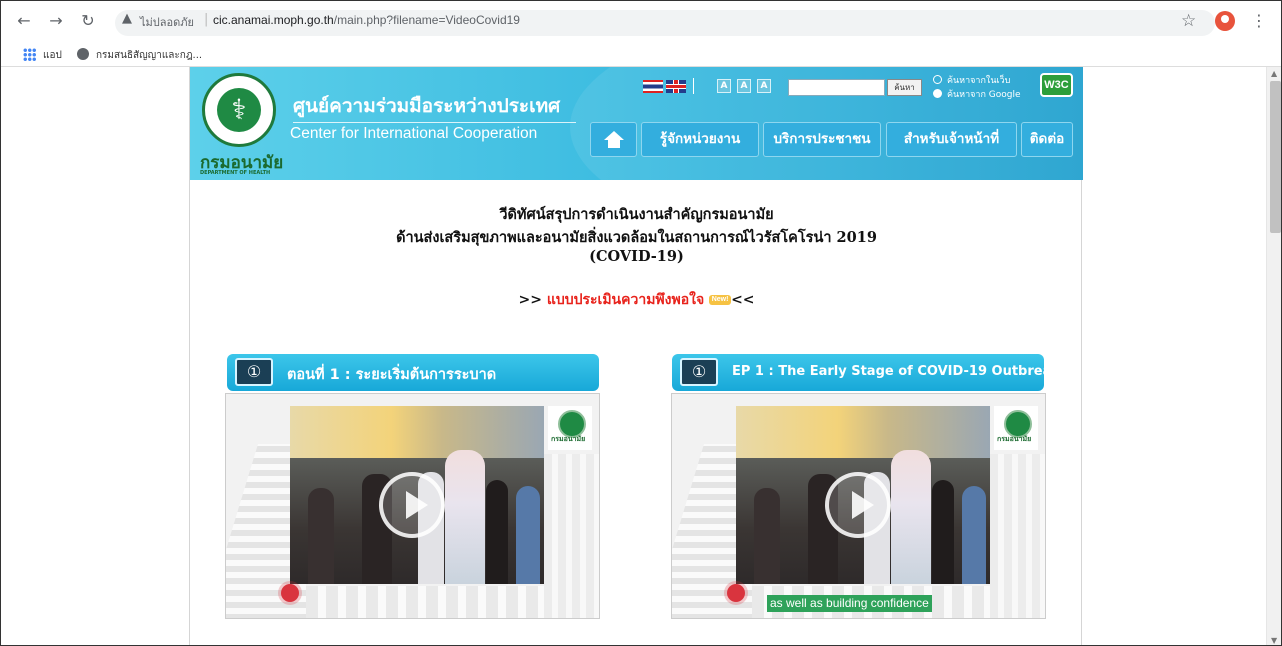 Image resolution: width=1282 pixels, height=646 pixels. I want to click on page-heading-line1: วีดิทัศน์สรุปการดำเนินงานสำคัญกรมอนามัย, so click(636, 214).